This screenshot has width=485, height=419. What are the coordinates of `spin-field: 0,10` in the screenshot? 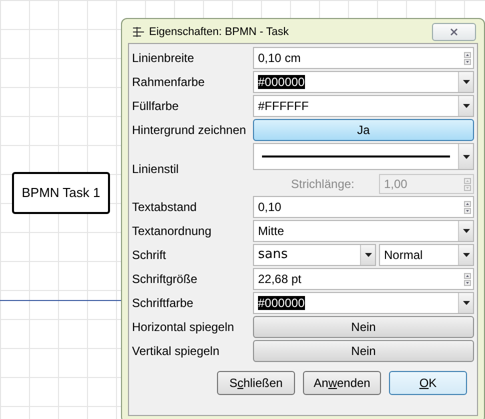 It's located at (363, 207).